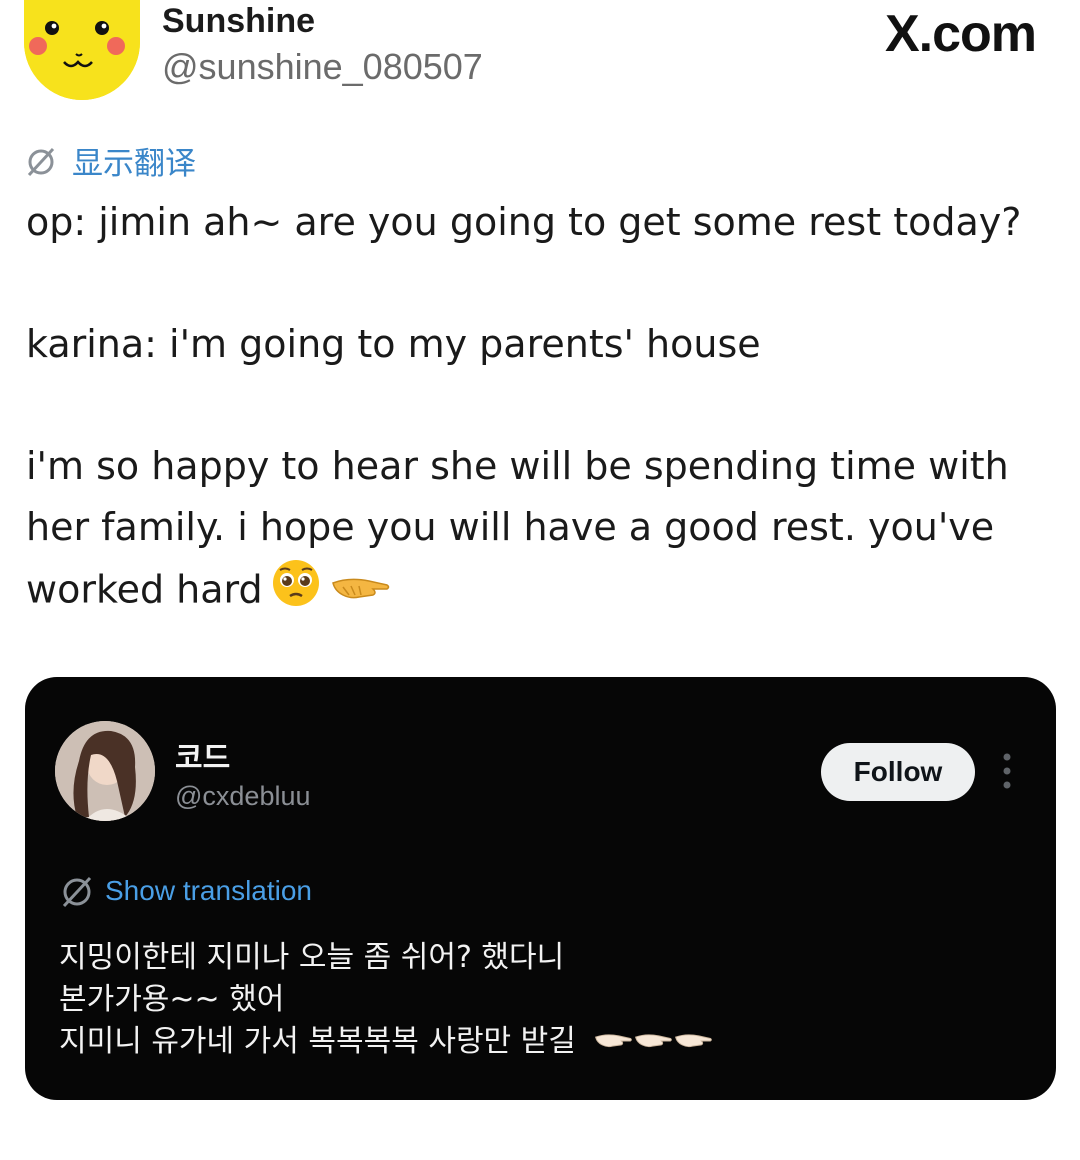 The width and height of the screenshot is (1080, 1160). I want to click on embedded-show-translation-link: Show translation, so click(185, 891).